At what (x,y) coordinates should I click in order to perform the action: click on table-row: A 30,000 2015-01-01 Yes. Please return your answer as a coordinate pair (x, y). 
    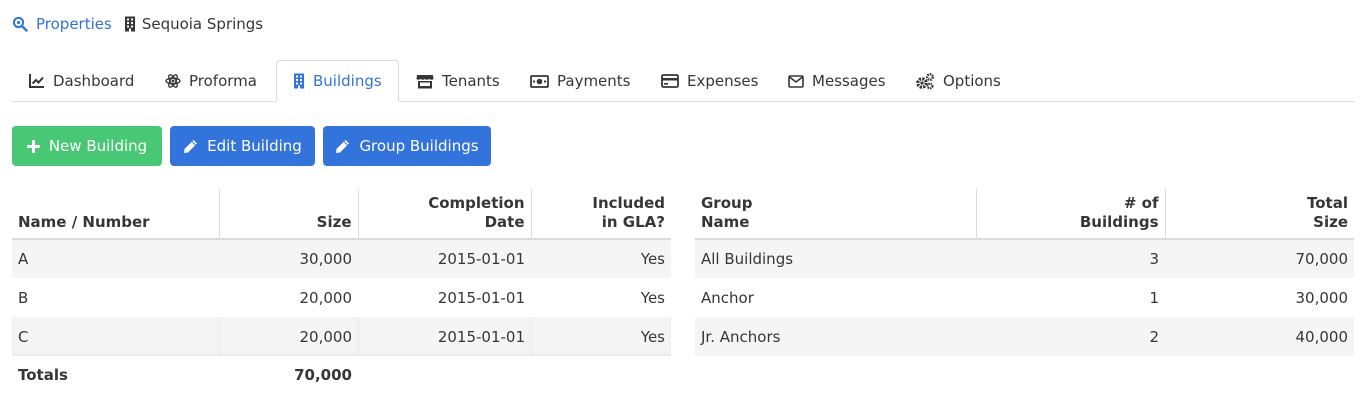
    Looking at the image, I should click on (341, 258).